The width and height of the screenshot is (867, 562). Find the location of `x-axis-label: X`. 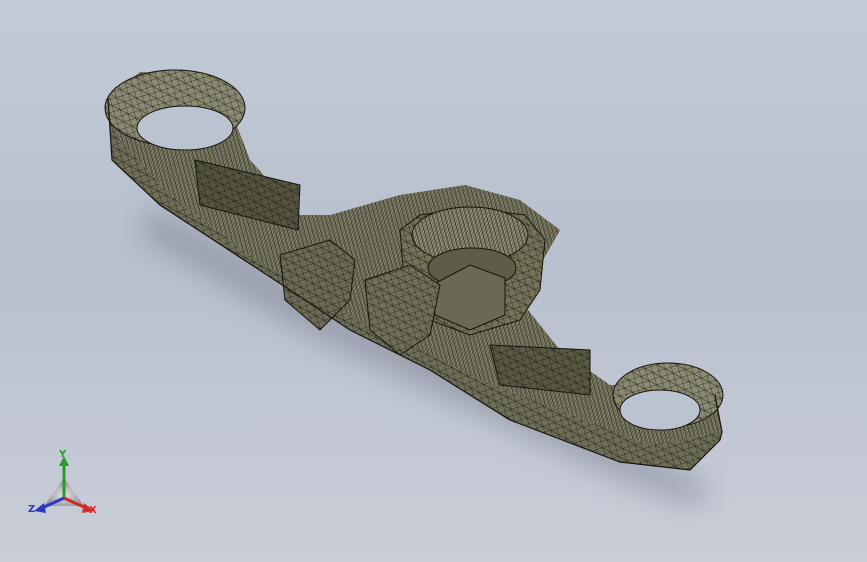

x-axis-label: X is located at coordinates (93, 510).